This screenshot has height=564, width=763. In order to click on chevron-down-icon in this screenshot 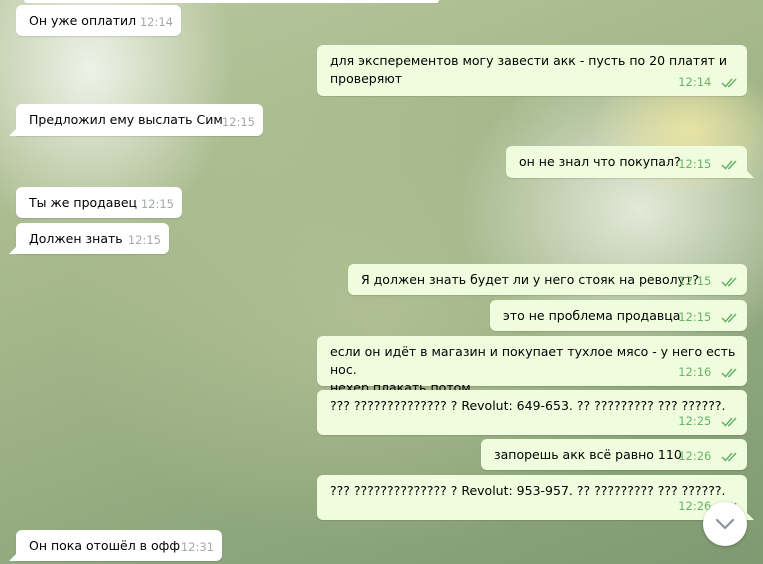, I will do `click(725, 524)`.